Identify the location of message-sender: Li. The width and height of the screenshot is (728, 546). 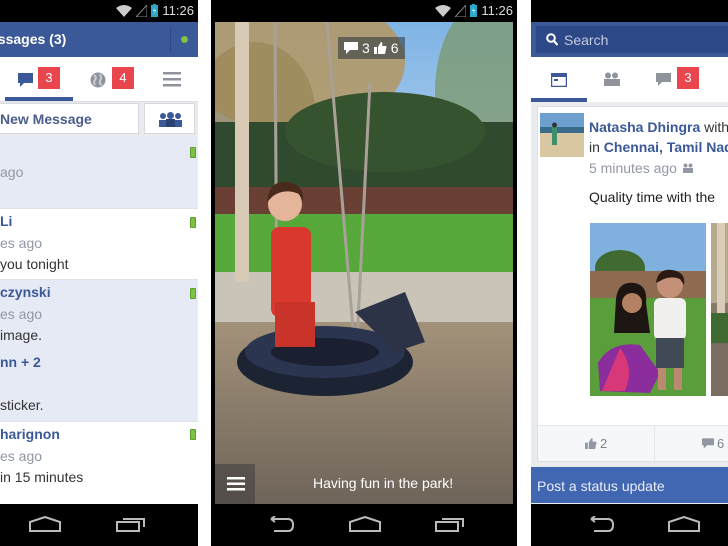
(6, 221).